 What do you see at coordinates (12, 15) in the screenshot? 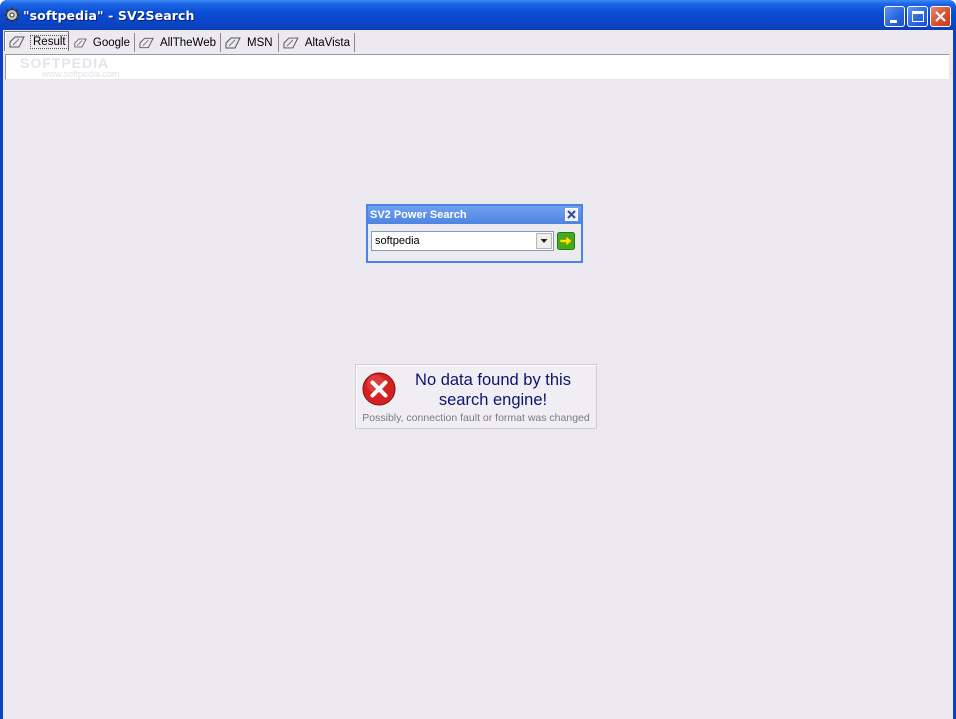
I see `gear-icon` at bounding box center [12, 15].